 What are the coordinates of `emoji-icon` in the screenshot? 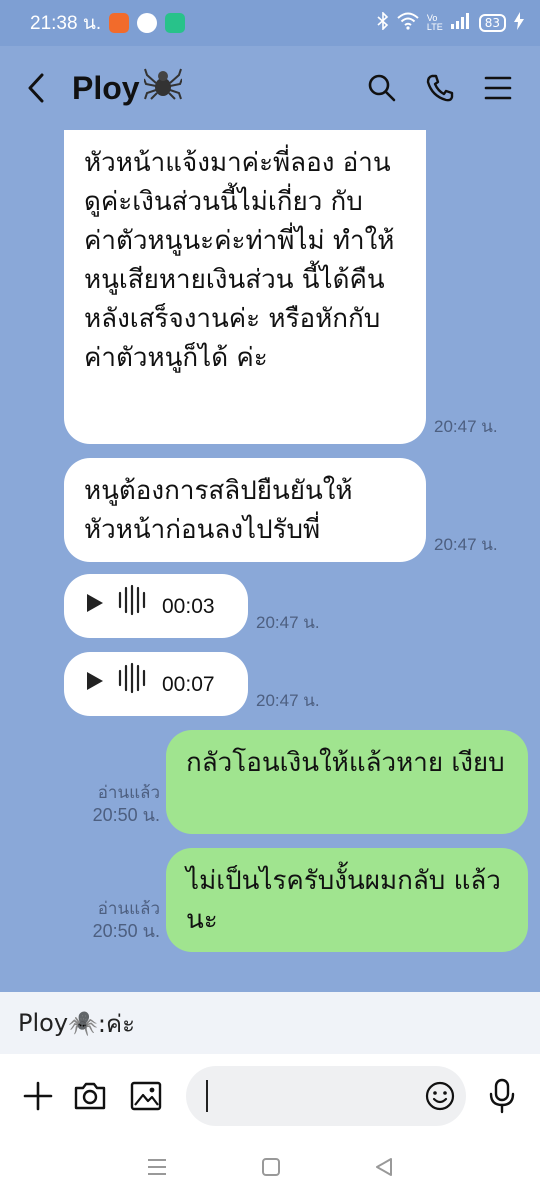 It's located at (440, 1098).